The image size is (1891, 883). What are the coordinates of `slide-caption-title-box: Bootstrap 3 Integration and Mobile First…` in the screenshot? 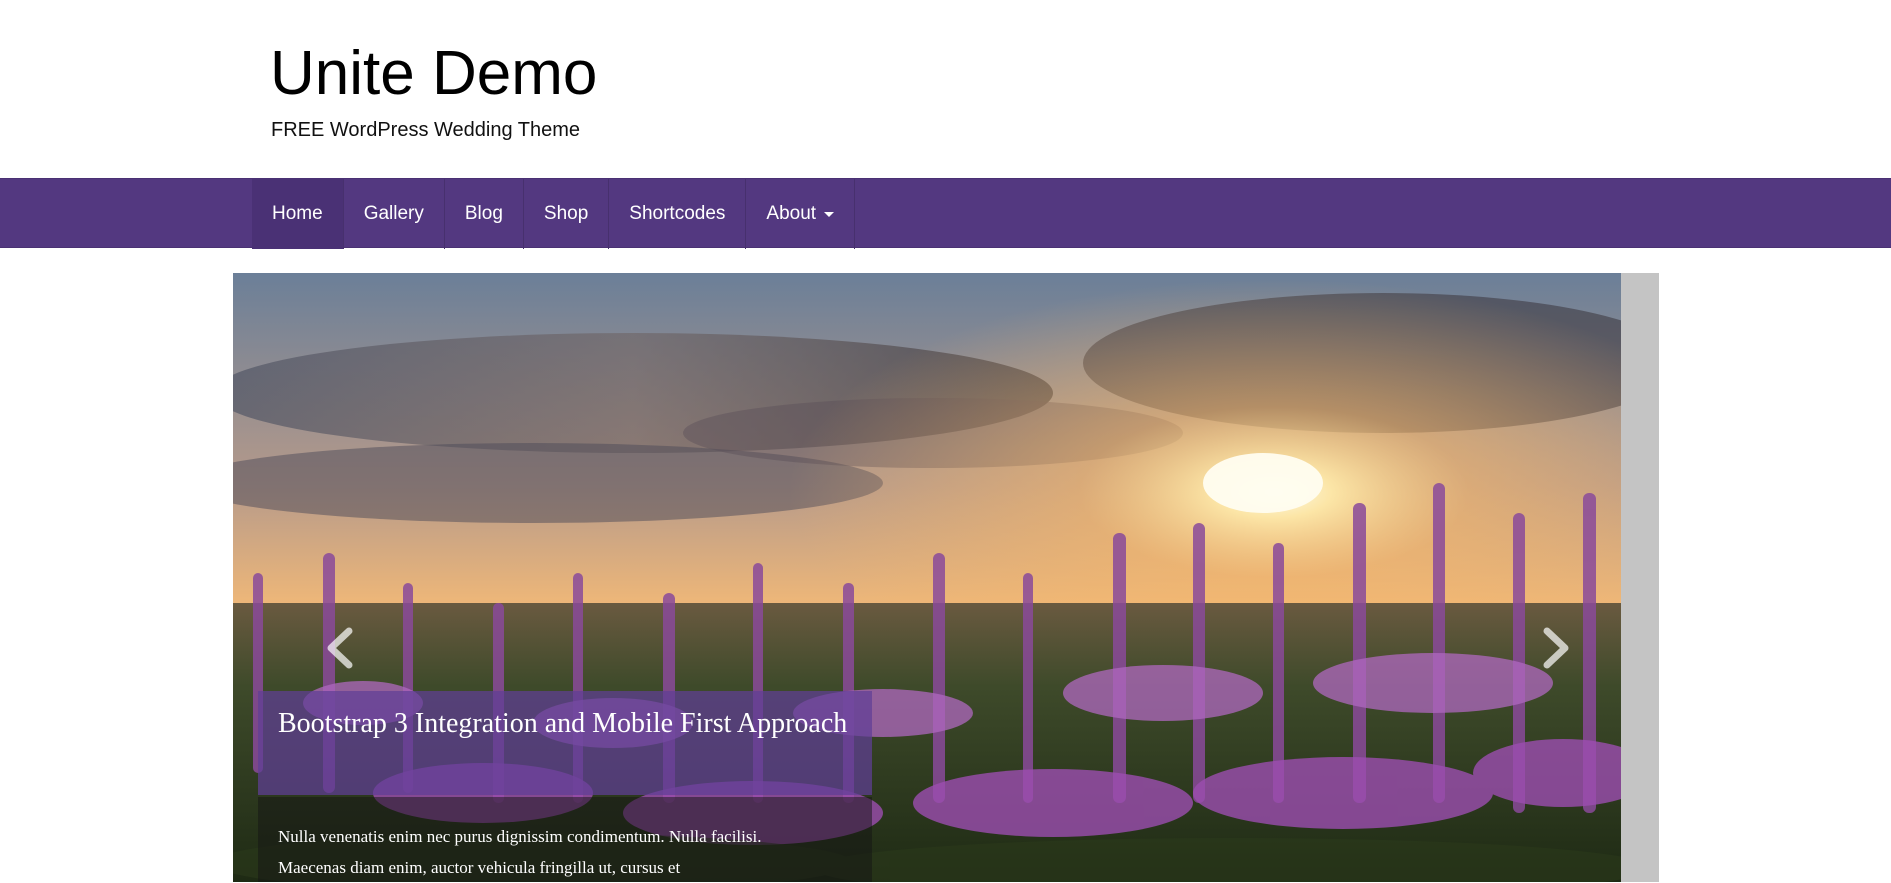 It's located at (565, 743).